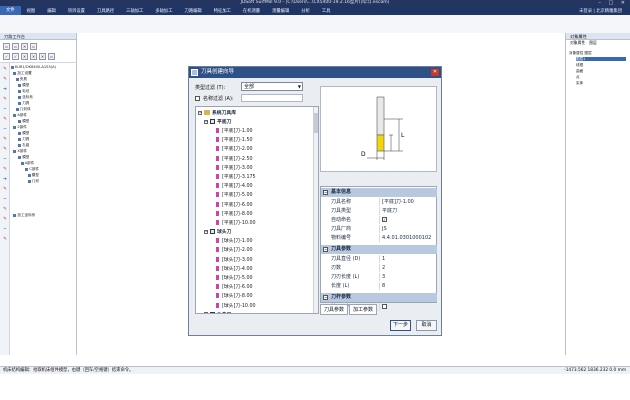 The width and height of the screenshot is (630, 400). I want to click on tree-node: 几何体, so click(23, 109).